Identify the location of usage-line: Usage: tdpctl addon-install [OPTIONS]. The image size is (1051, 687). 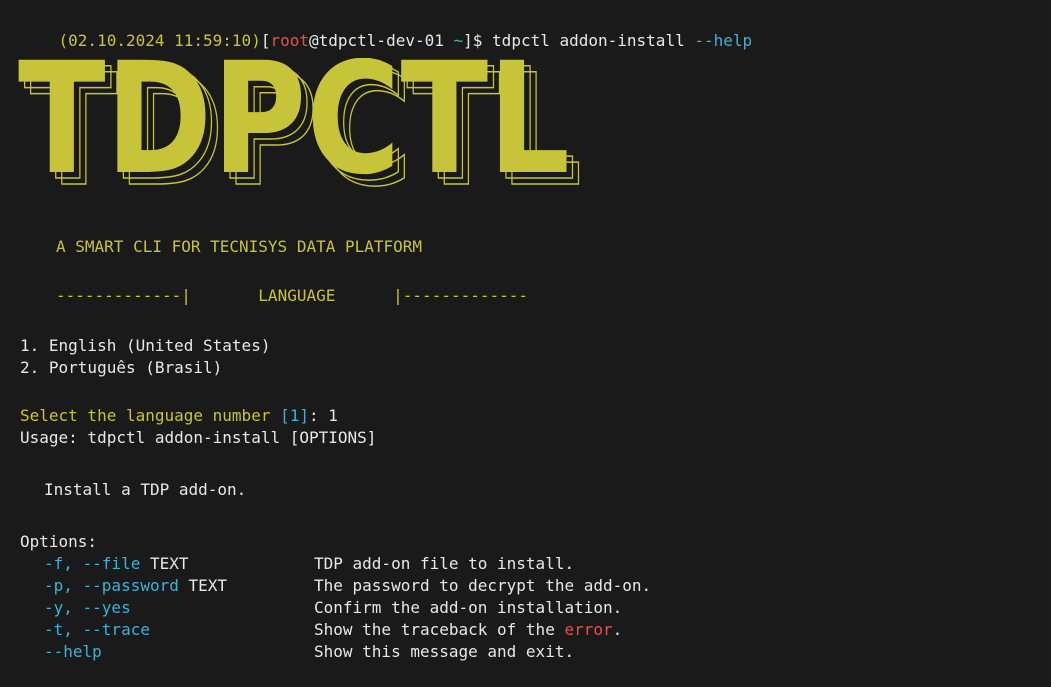
(198, 437).